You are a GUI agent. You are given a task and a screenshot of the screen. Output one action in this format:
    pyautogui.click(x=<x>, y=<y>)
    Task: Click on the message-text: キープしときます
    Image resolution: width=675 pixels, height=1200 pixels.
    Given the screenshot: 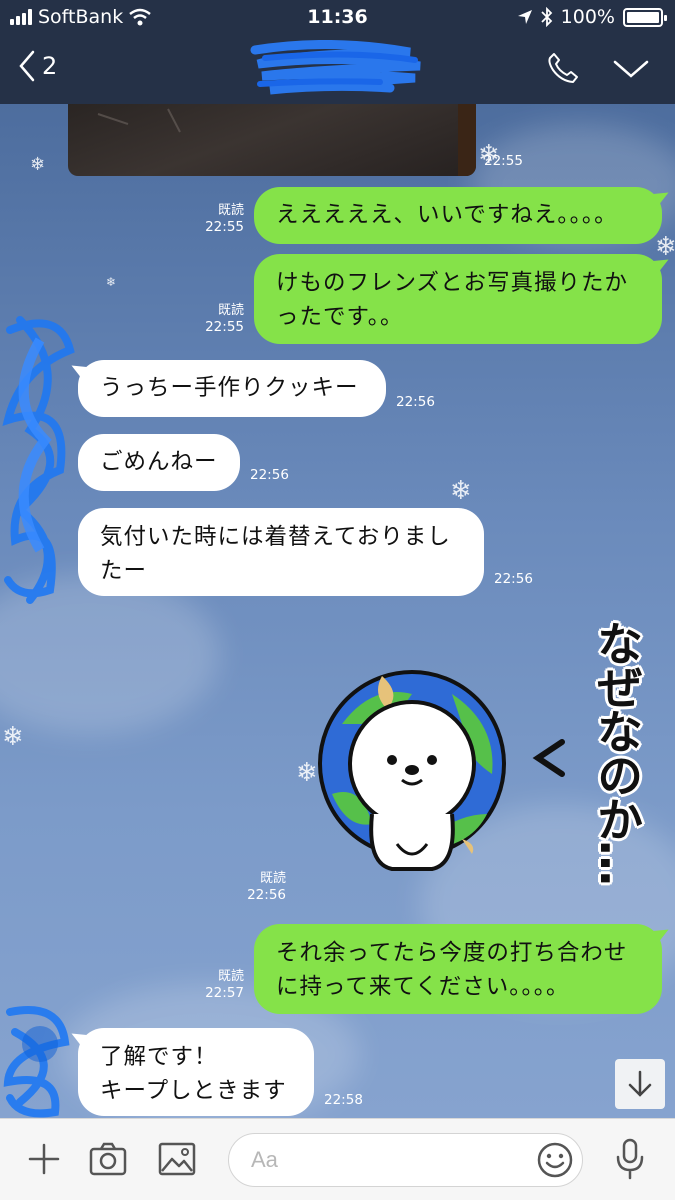 What is the action you would take?
    pyautogui.click(x=193, y=1091)
    